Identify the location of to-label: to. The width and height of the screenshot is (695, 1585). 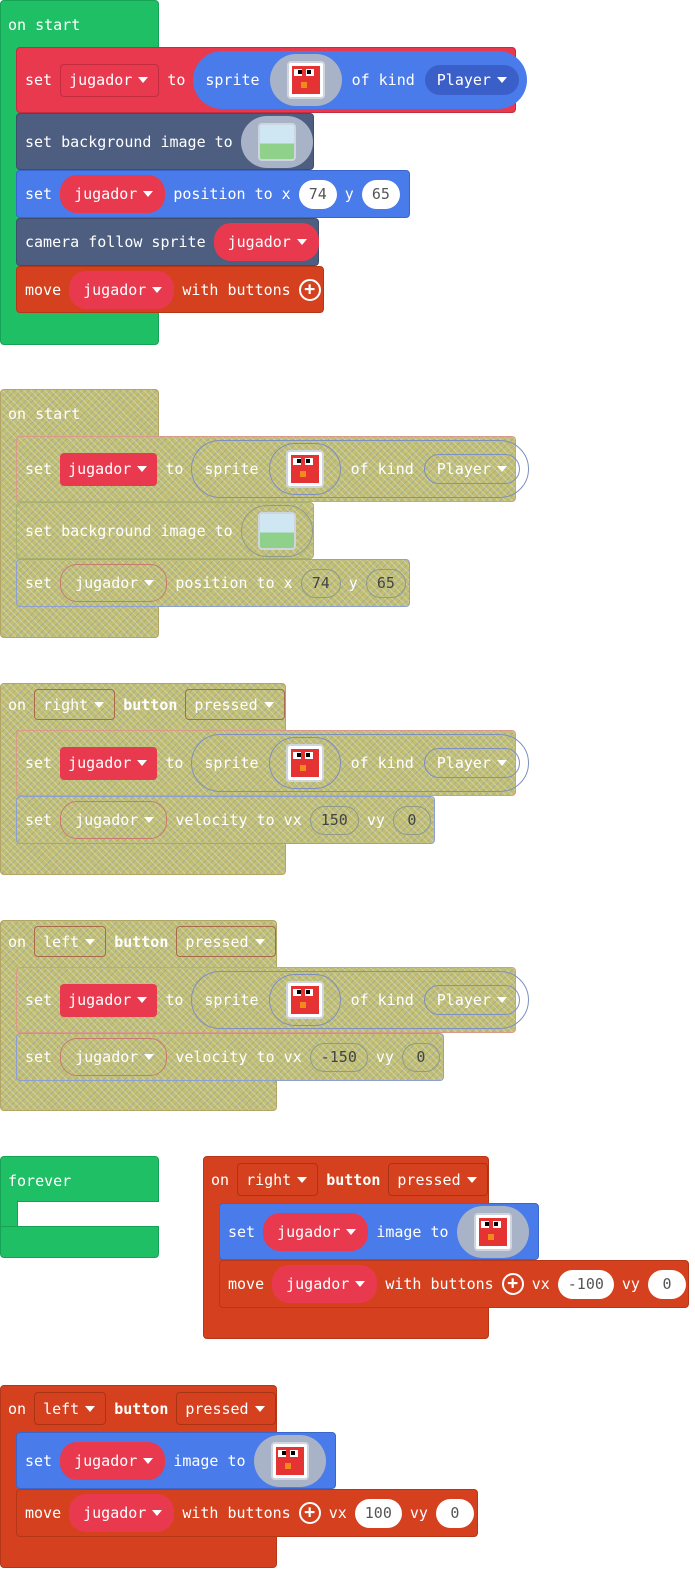
(174, 763).